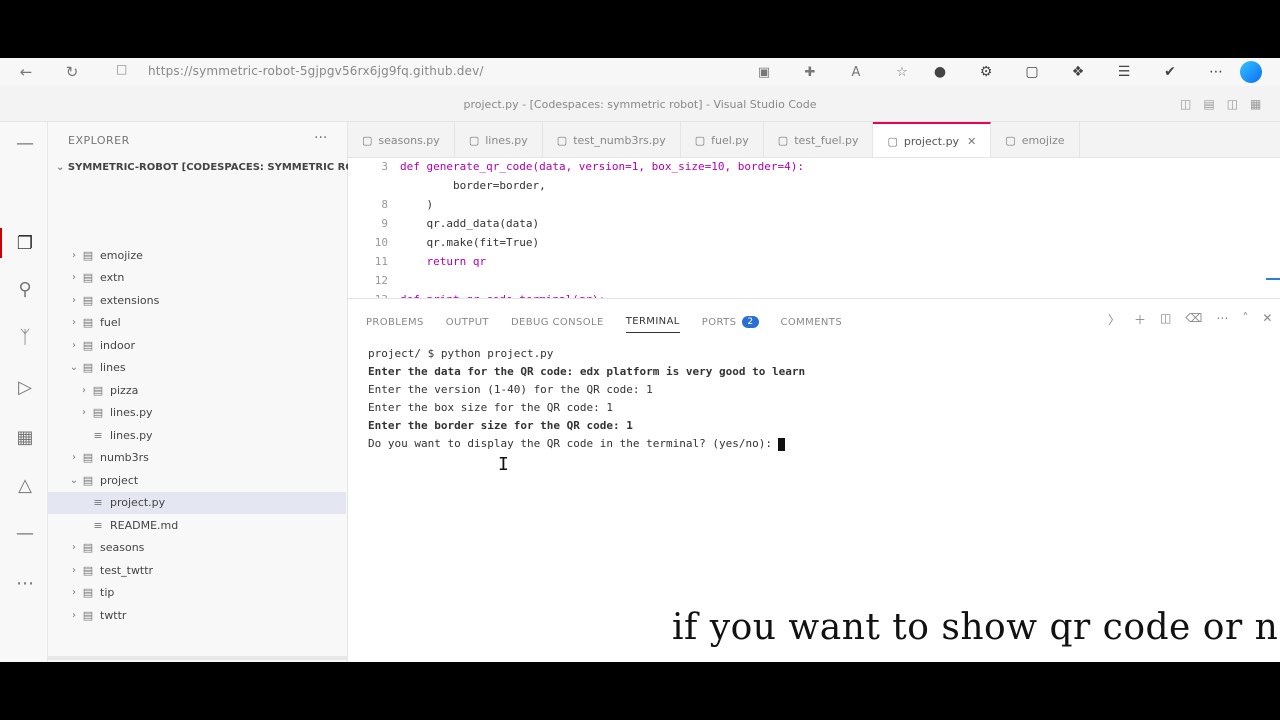 The height and width of the screenshot is (720, 1280). I want to click on close-icon: ✕, so click(1267, 319).